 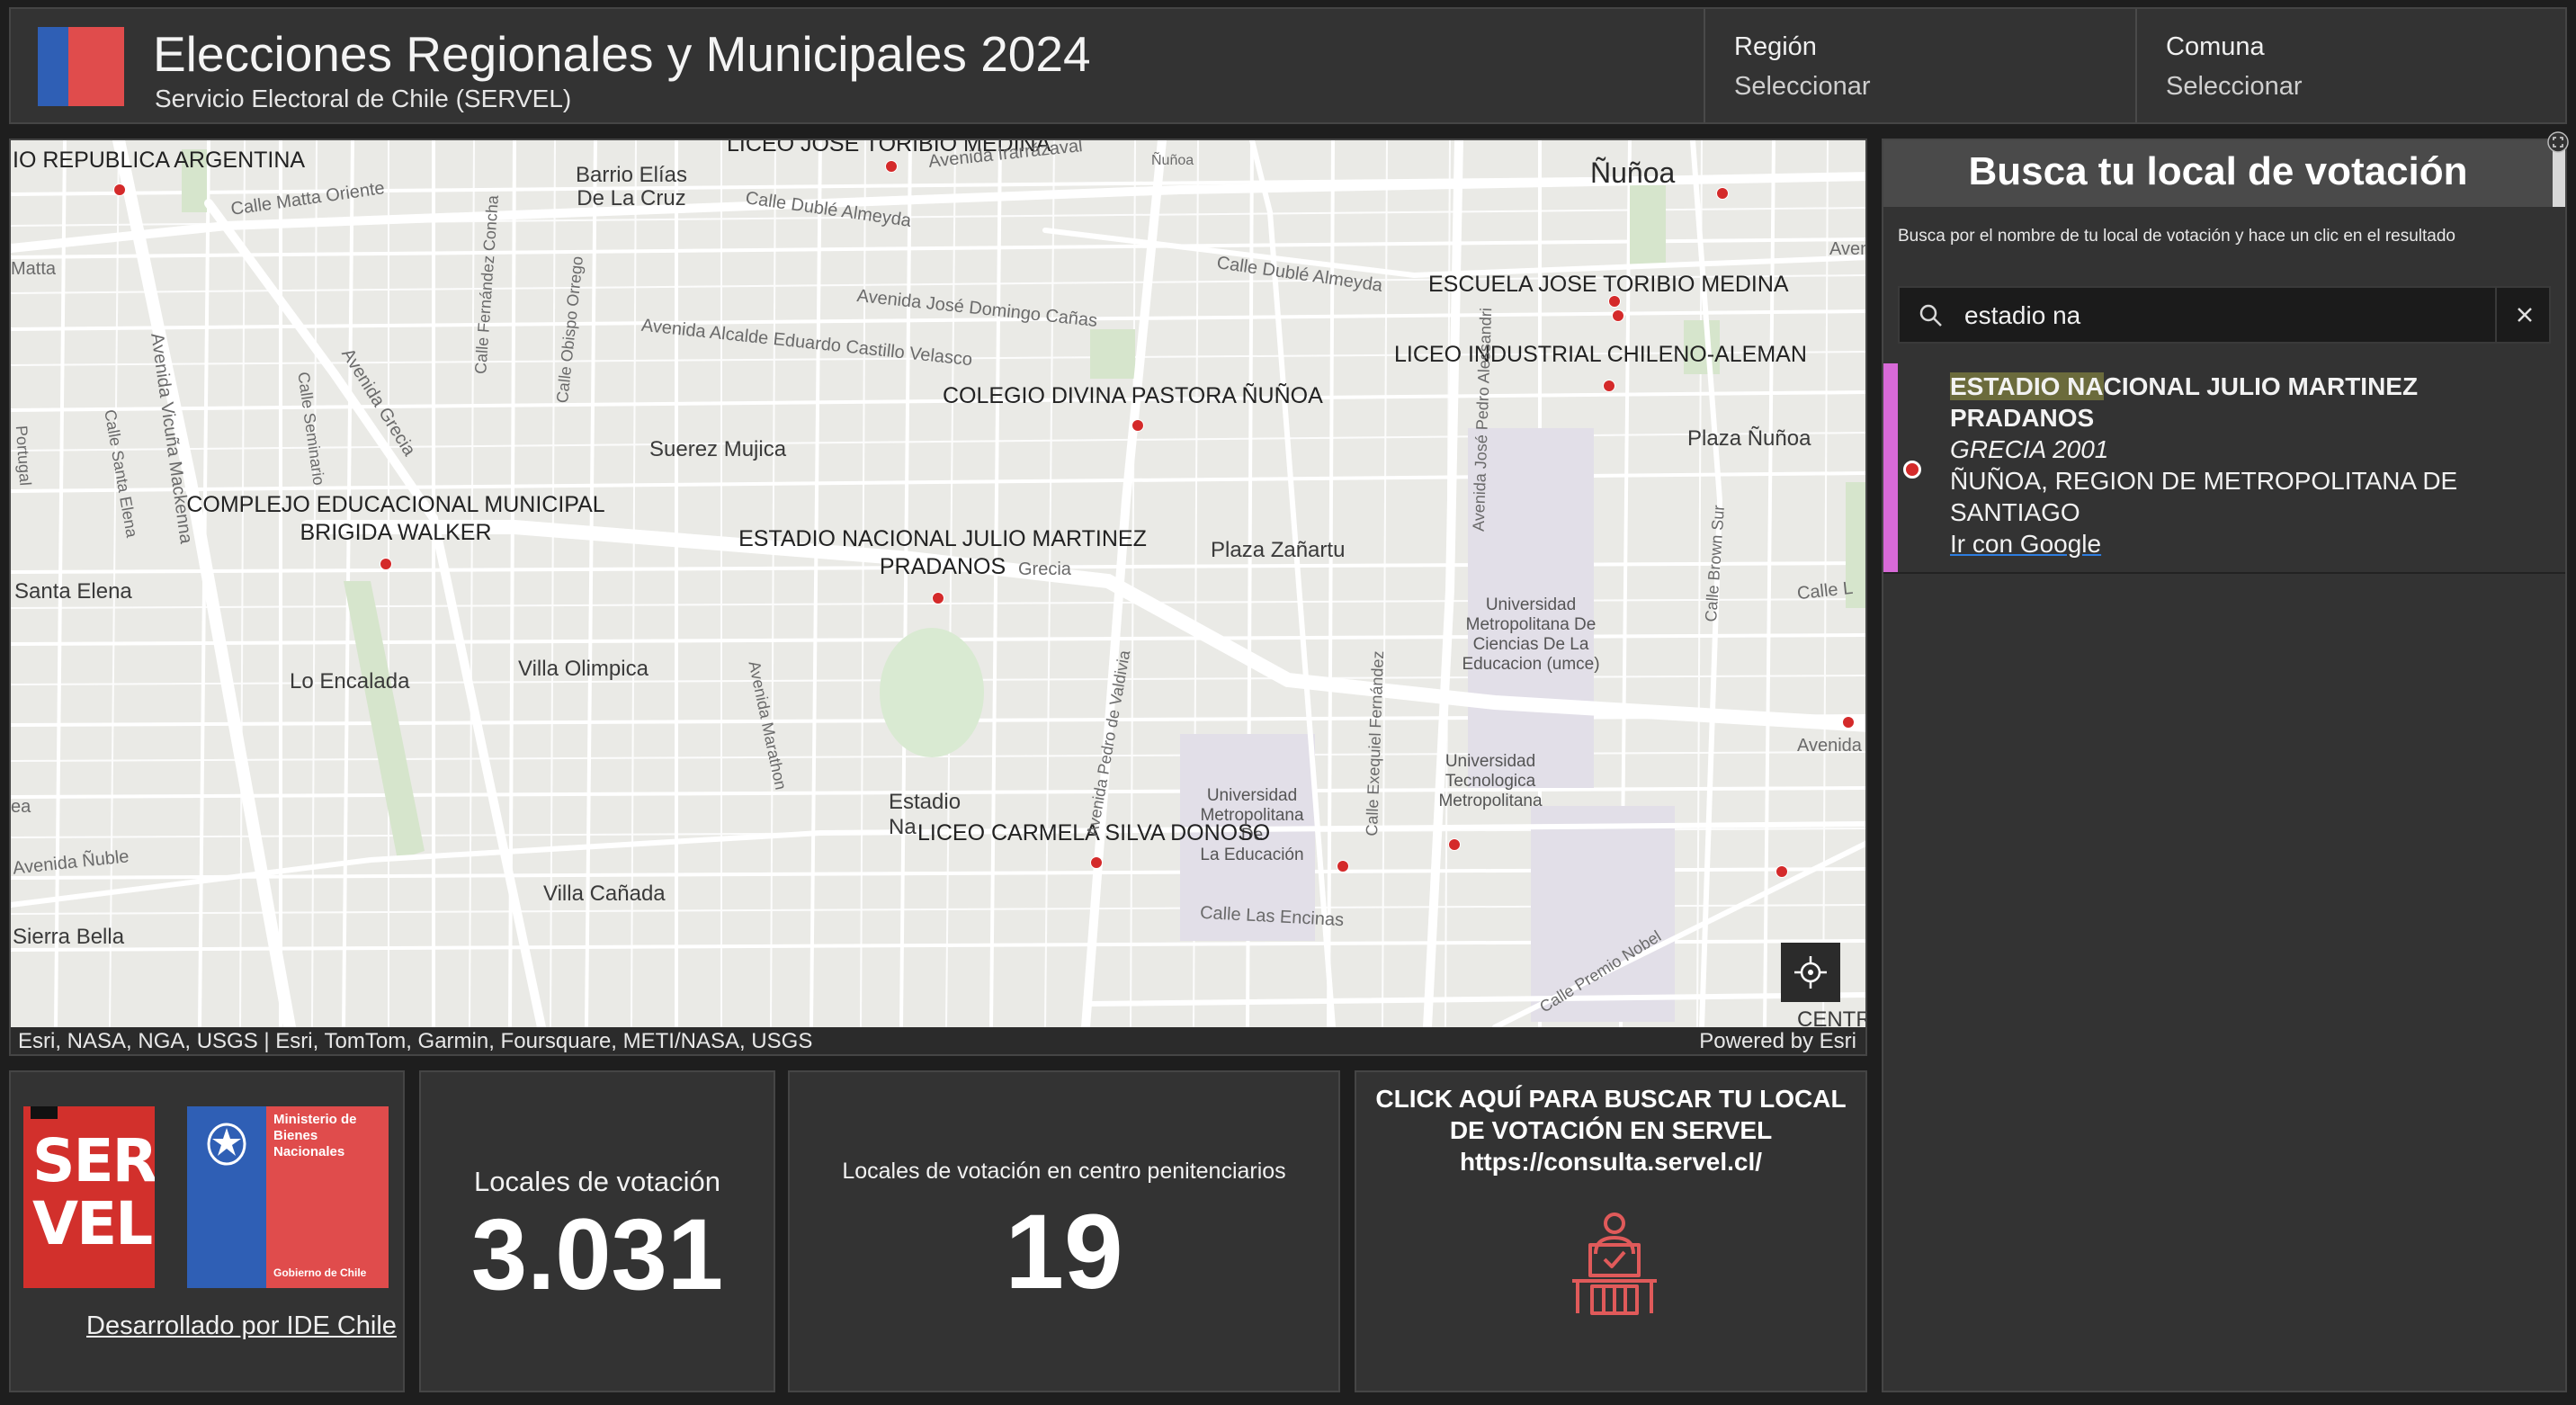 What do you see at coordinates (1890, 468) in the screenshot?
I see `result-accent-bar` at bounding box center [1890, 468].